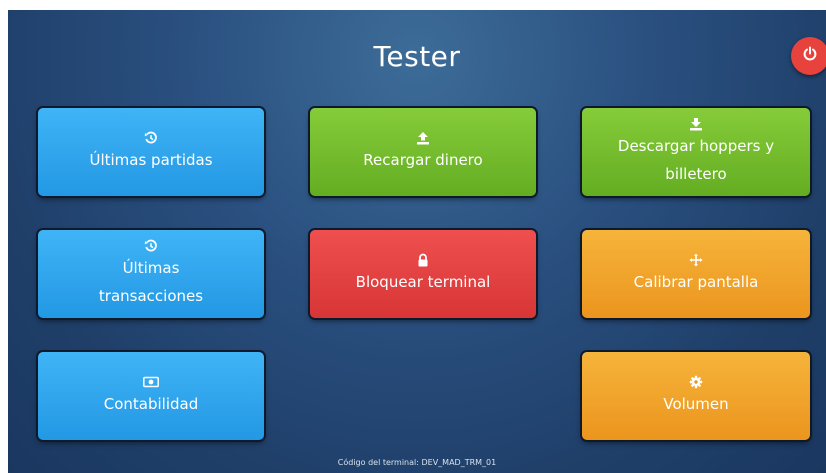 The image size is (826, 473). Describe the element at coordinates (423, 160) in the screenshot. I see `recargar-dinero-label: Recargar dinero` at that location.